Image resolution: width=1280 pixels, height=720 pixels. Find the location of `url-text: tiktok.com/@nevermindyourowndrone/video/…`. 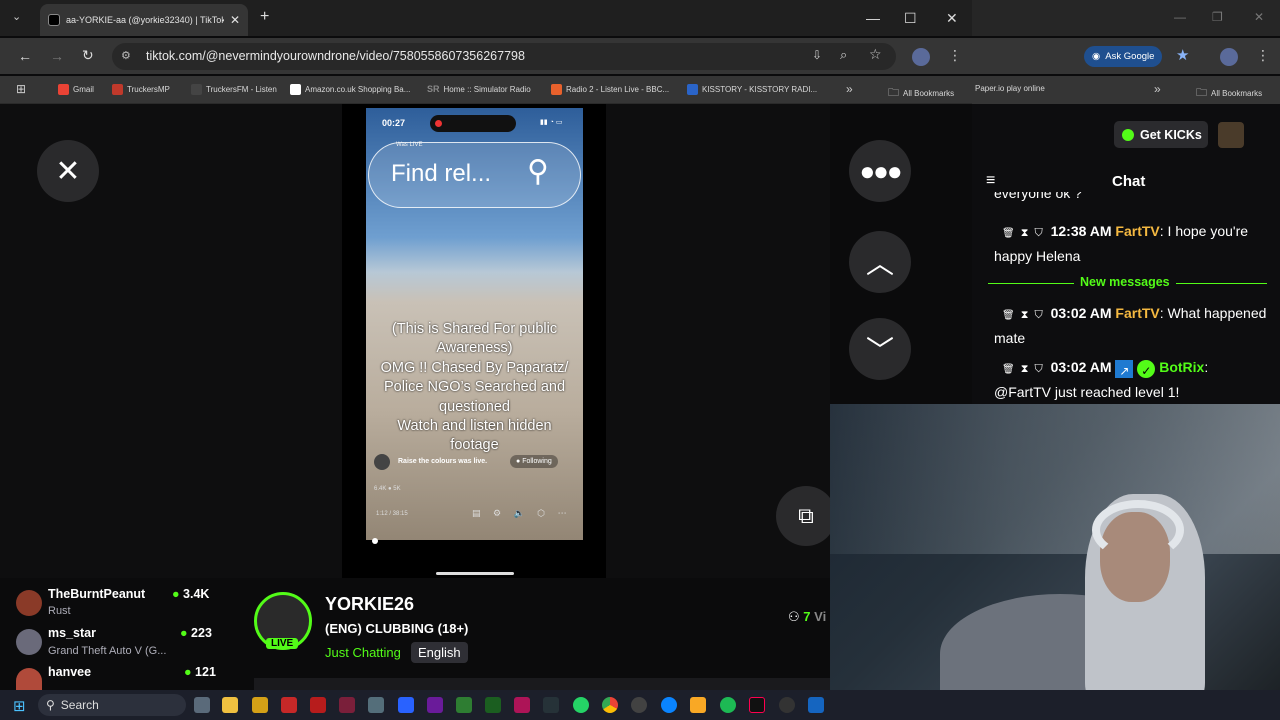

url-text: tiktok.com/@nevermindyourowndrone/video/… is located at coordinates (335, 56).